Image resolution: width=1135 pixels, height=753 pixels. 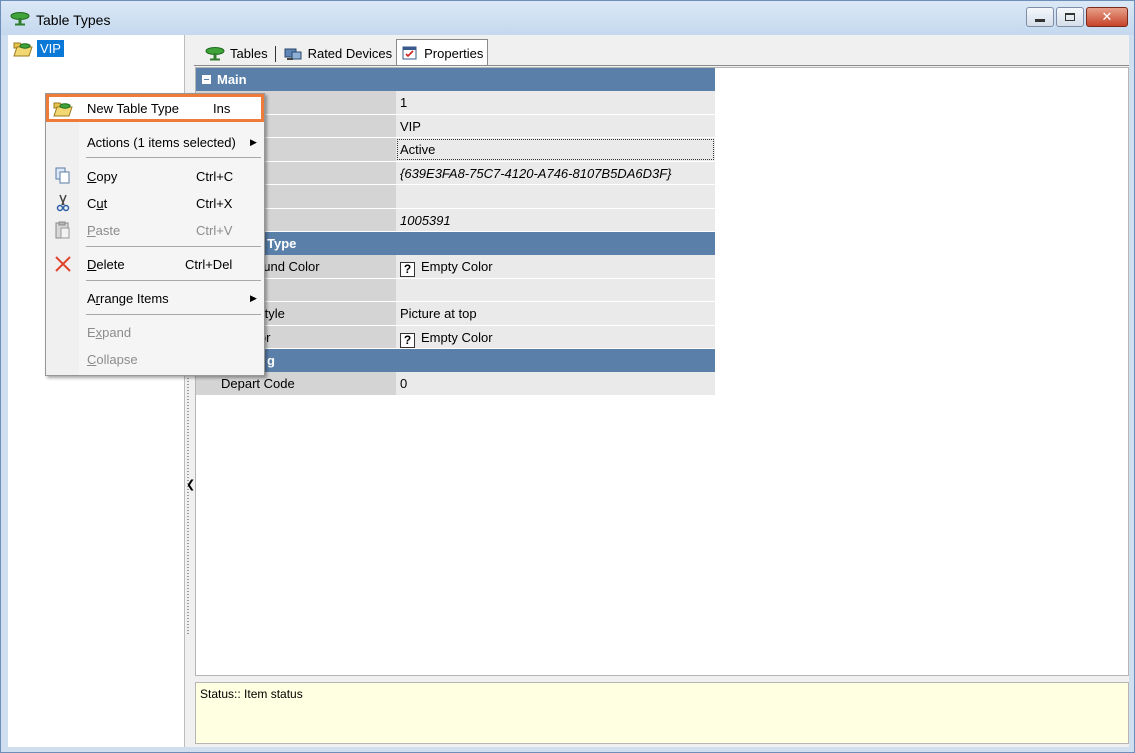 I want to click on maximize-icon, so click(x=1070, y=17).